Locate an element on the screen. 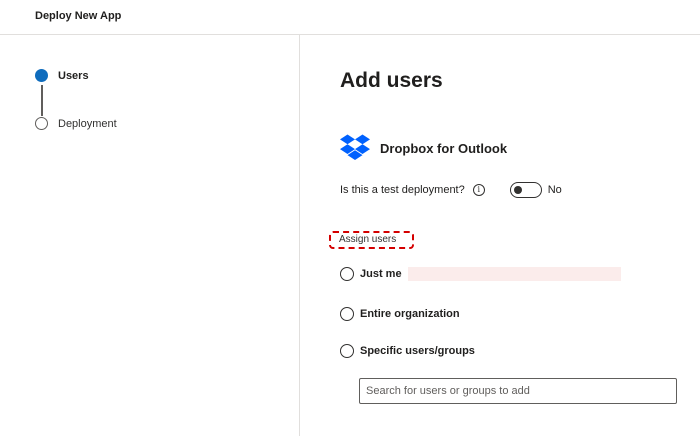  radio-label-specific-users: Specific users/groups is located at coordinates (417, 351).